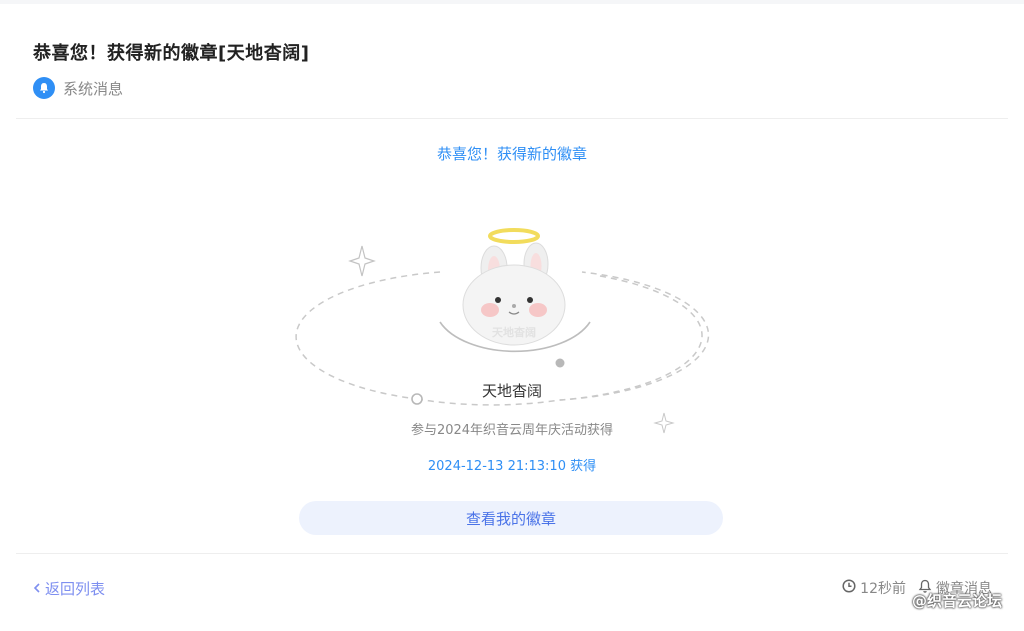  I want to click on orbit-dot, so click(560, 363).